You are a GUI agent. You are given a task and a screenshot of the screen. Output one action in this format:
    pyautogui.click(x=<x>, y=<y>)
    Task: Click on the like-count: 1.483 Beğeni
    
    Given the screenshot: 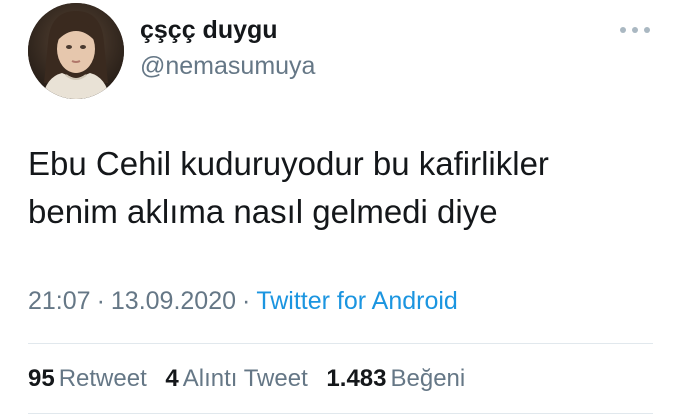 What is the action you would take?
    pyautogui.click(x=395, y=379)
    